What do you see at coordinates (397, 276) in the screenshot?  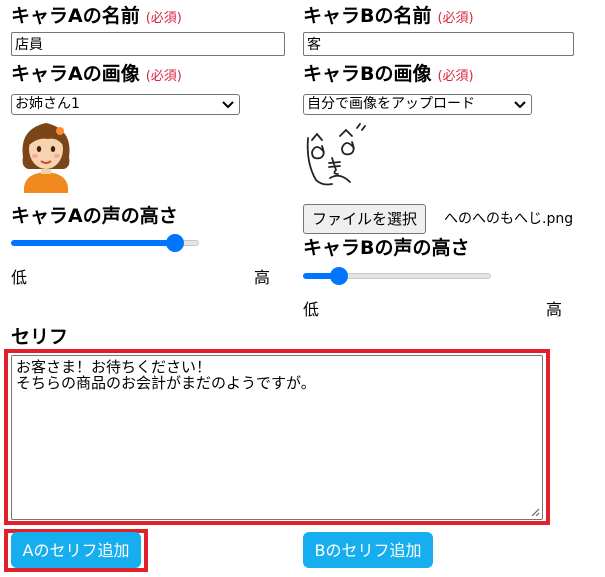 I see `chara-b-voice-slider` at bounding box center [397, 276].